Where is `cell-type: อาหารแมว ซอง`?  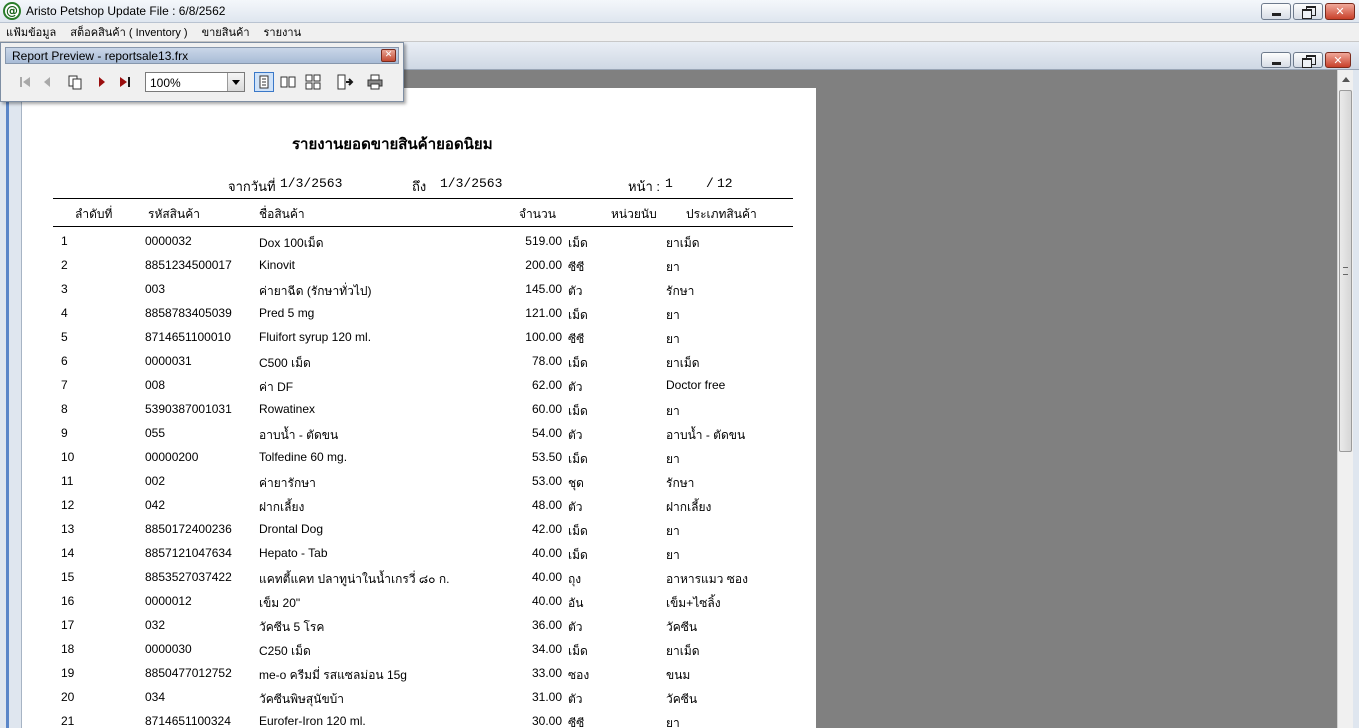
cell-type: อาหารแมว ซอง is located at coordinates (707, 579).